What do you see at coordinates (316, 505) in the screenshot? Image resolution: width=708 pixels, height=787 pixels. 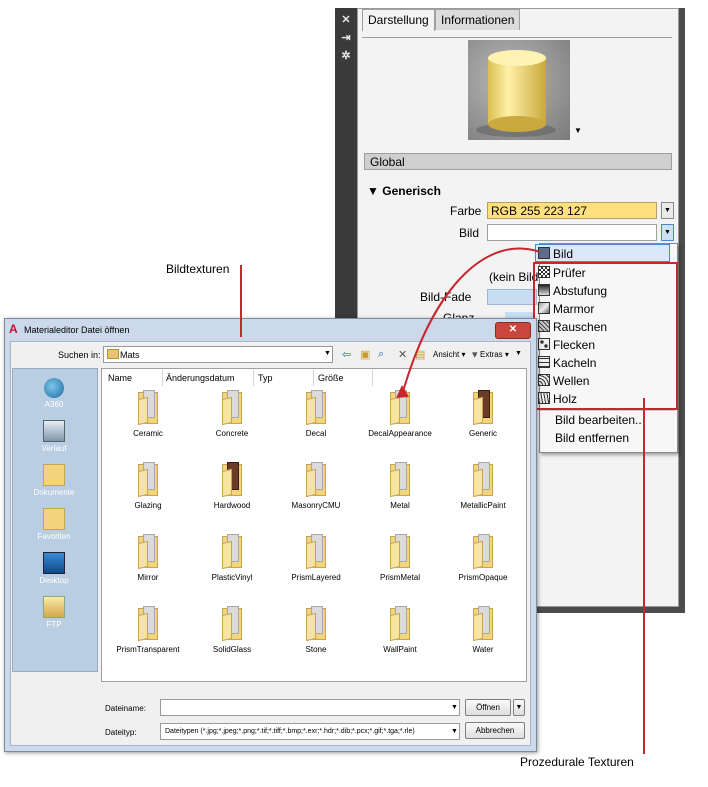 I see `folder-label: MasonryCMU` at bounding box center [316, 505].